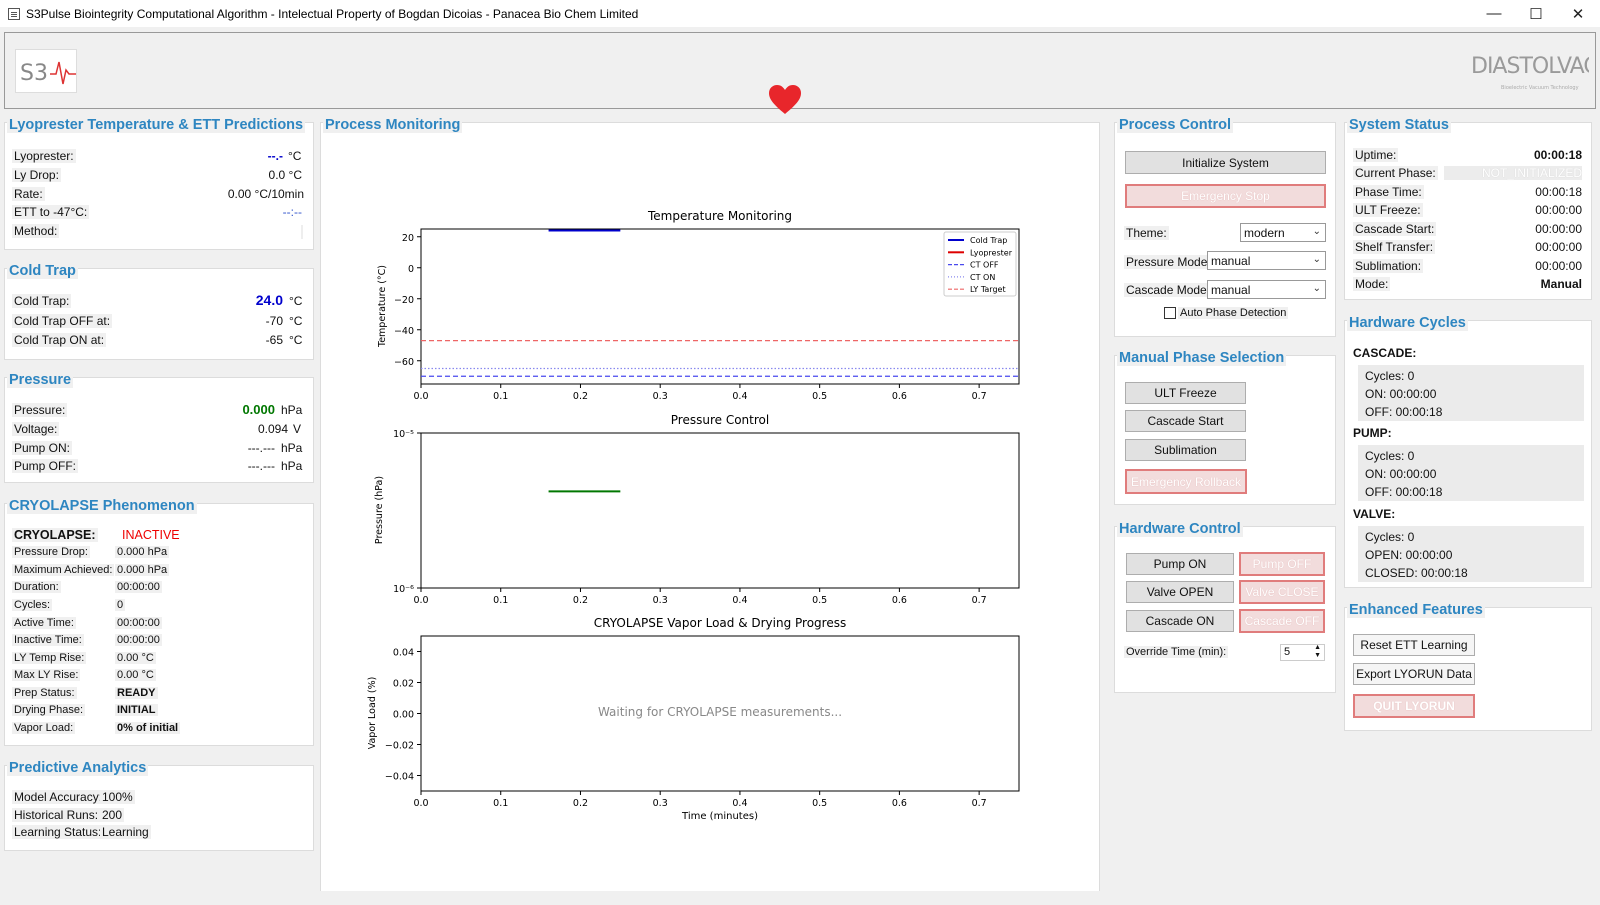 This screenshot has height=905, width=1600. Describe the element at coordinates (49, 710) in the screenshot. I see `cryolapse-row-label: Drying Phase:` at that location.